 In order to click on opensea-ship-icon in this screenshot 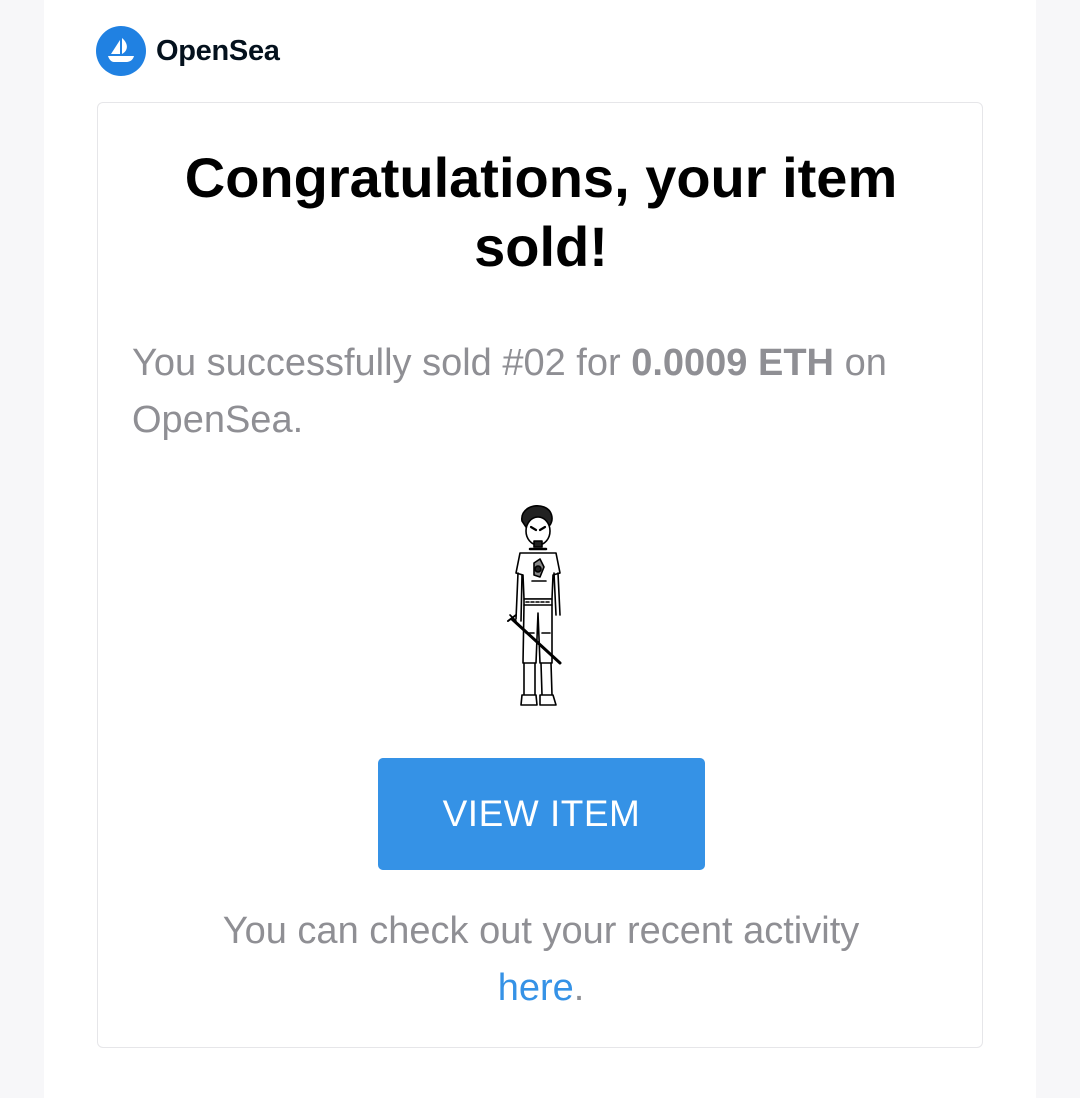, I will do `click(121, 51)`.